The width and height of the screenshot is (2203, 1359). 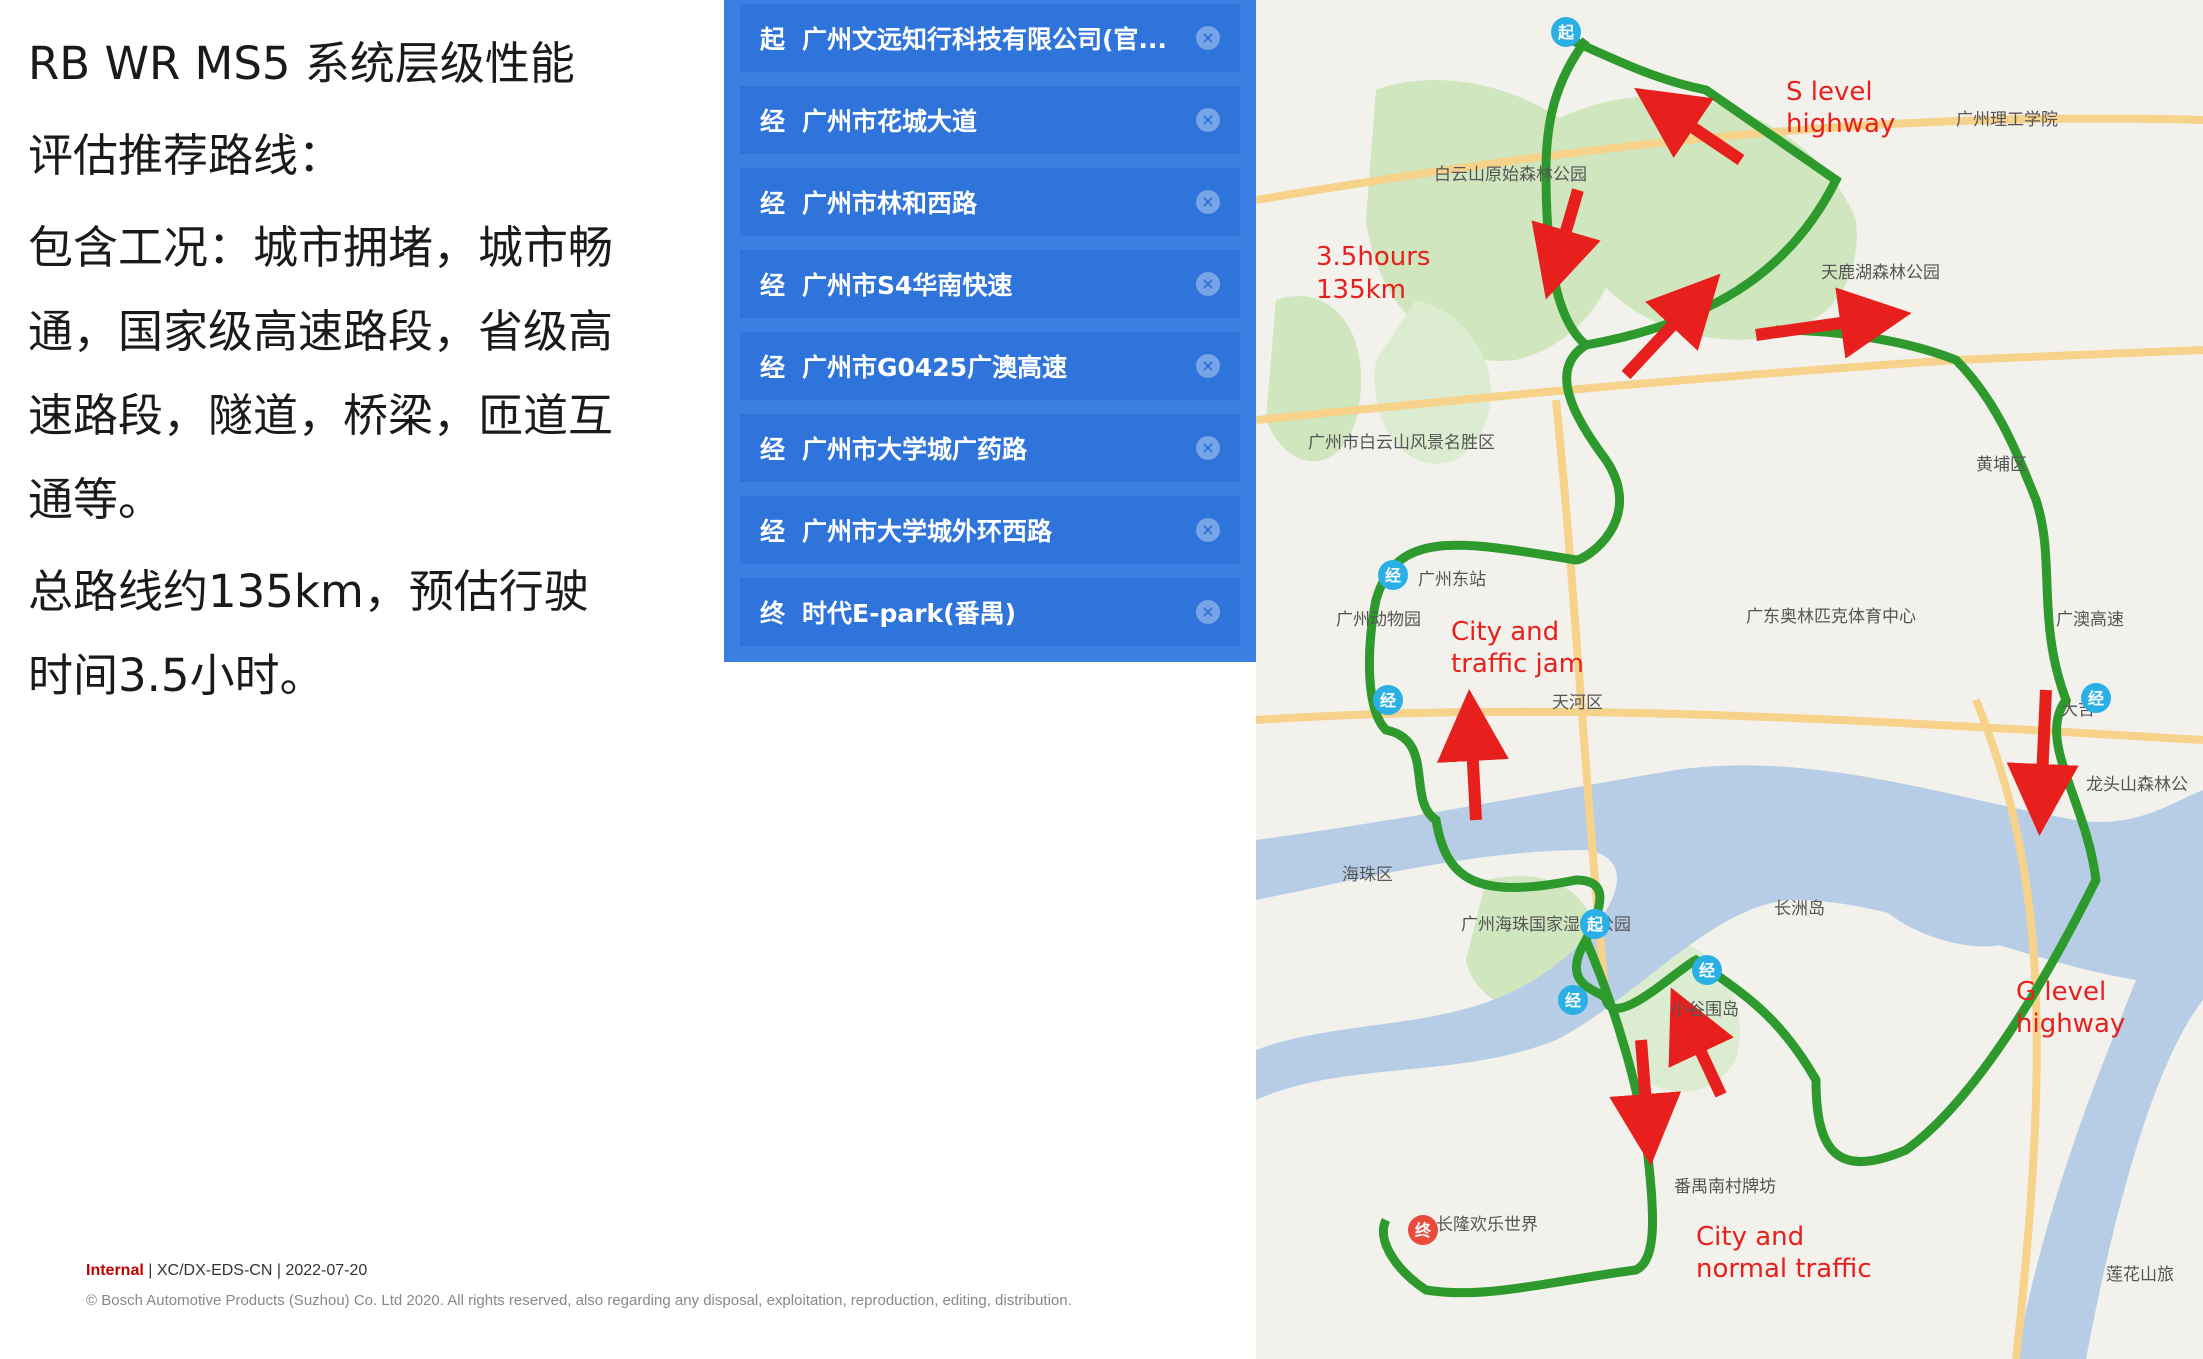 What do you see at coordinates (1401, 443) in the screenshot?
I see `place-label: 广州市白云山风景名胜区` at bounding box center [1401, 443].